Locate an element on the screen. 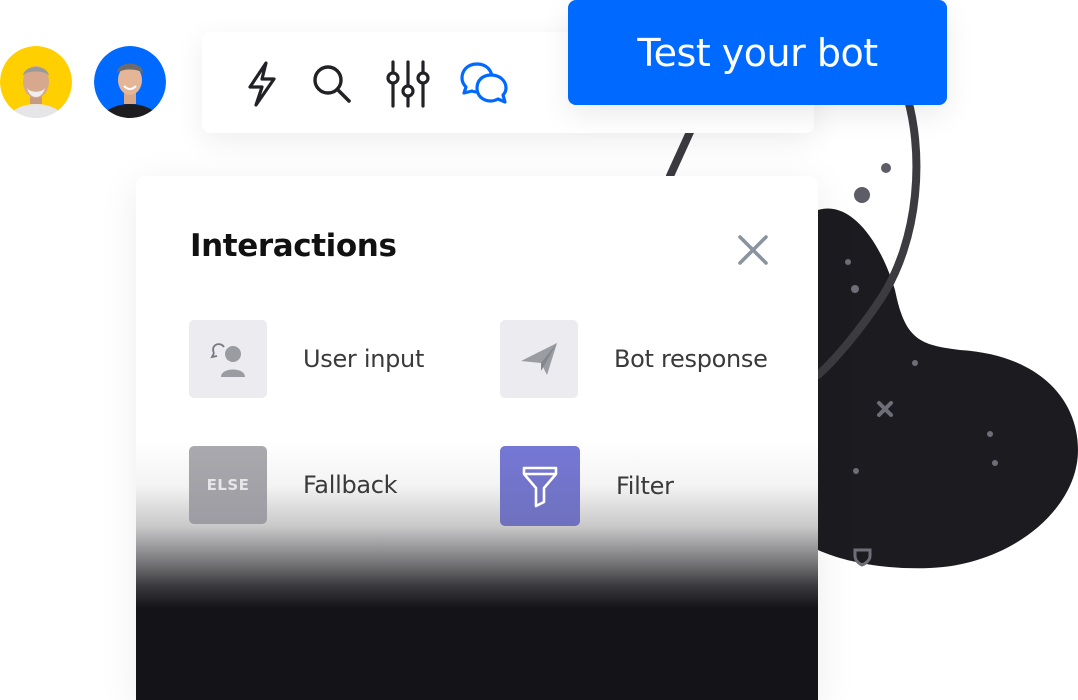 The width and height of the screenshot is (1078, 700). close-icon is located at coordinates (753, 250).